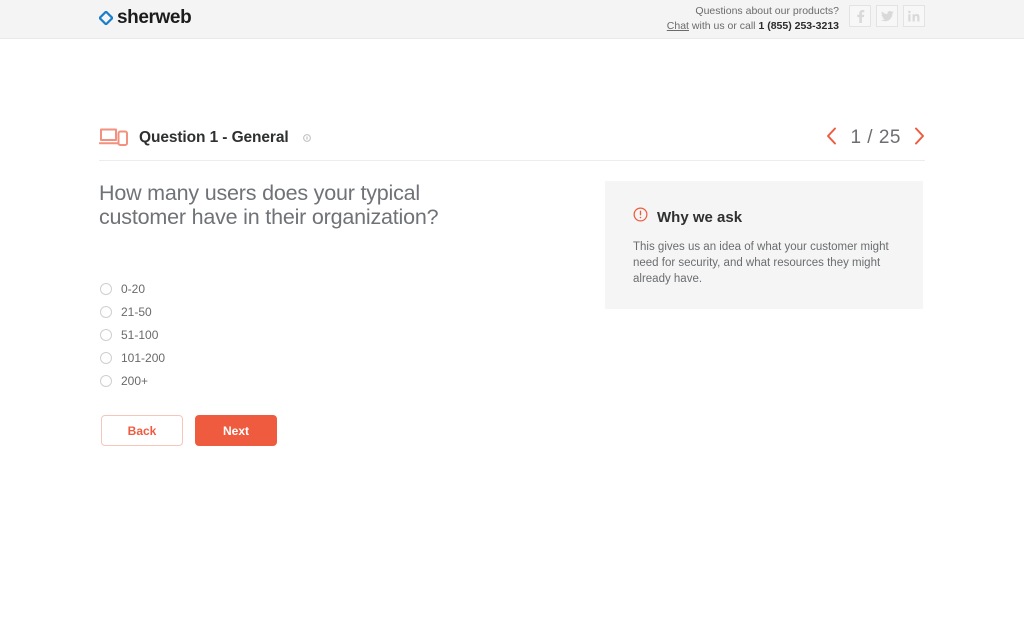 The height and width of the screenshot is (635, 1024). Describe the element at coordinates (919, 138) in the screenshot. I see `chevron-right-icon` at that location.